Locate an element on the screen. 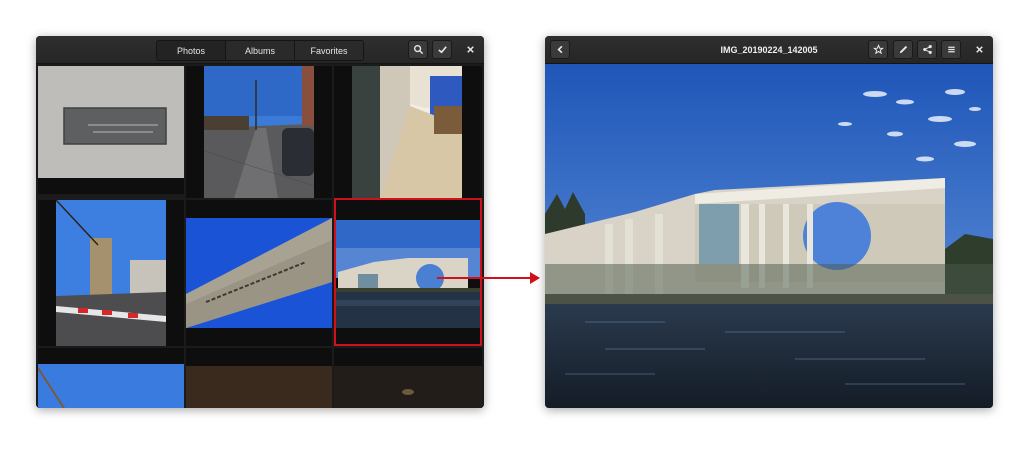 The image size is (1024, 454). favorite-button is located at coordinates (878, 49).